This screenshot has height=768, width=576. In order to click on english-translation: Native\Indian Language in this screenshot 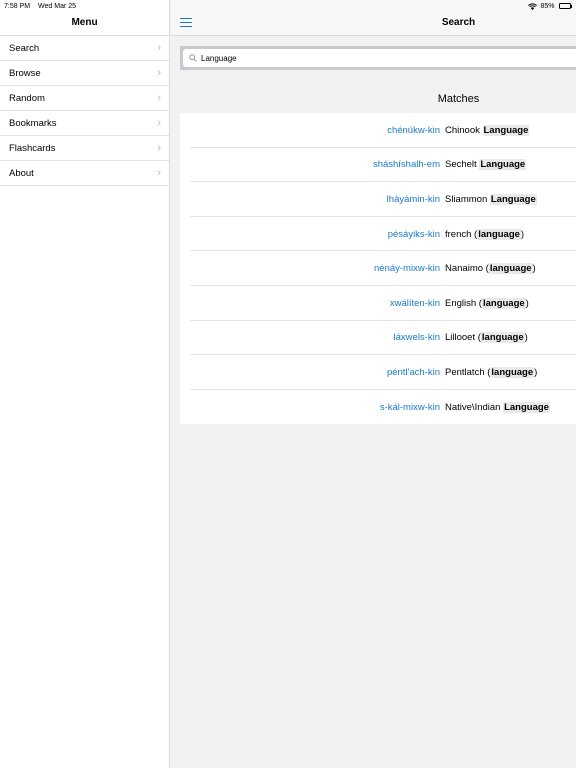, I will do `click(497, 407)`.